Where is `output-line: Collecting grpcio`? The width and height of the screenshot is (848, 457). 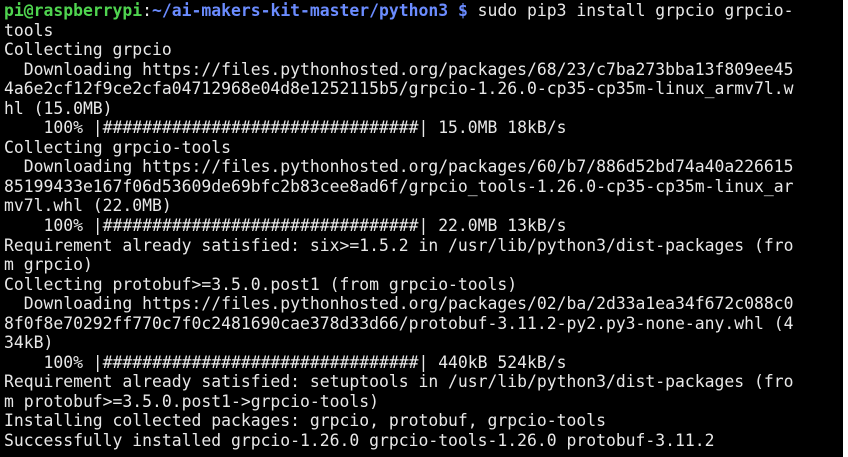 output-line: Collecting grpcio is located at coordinates (88, 50).